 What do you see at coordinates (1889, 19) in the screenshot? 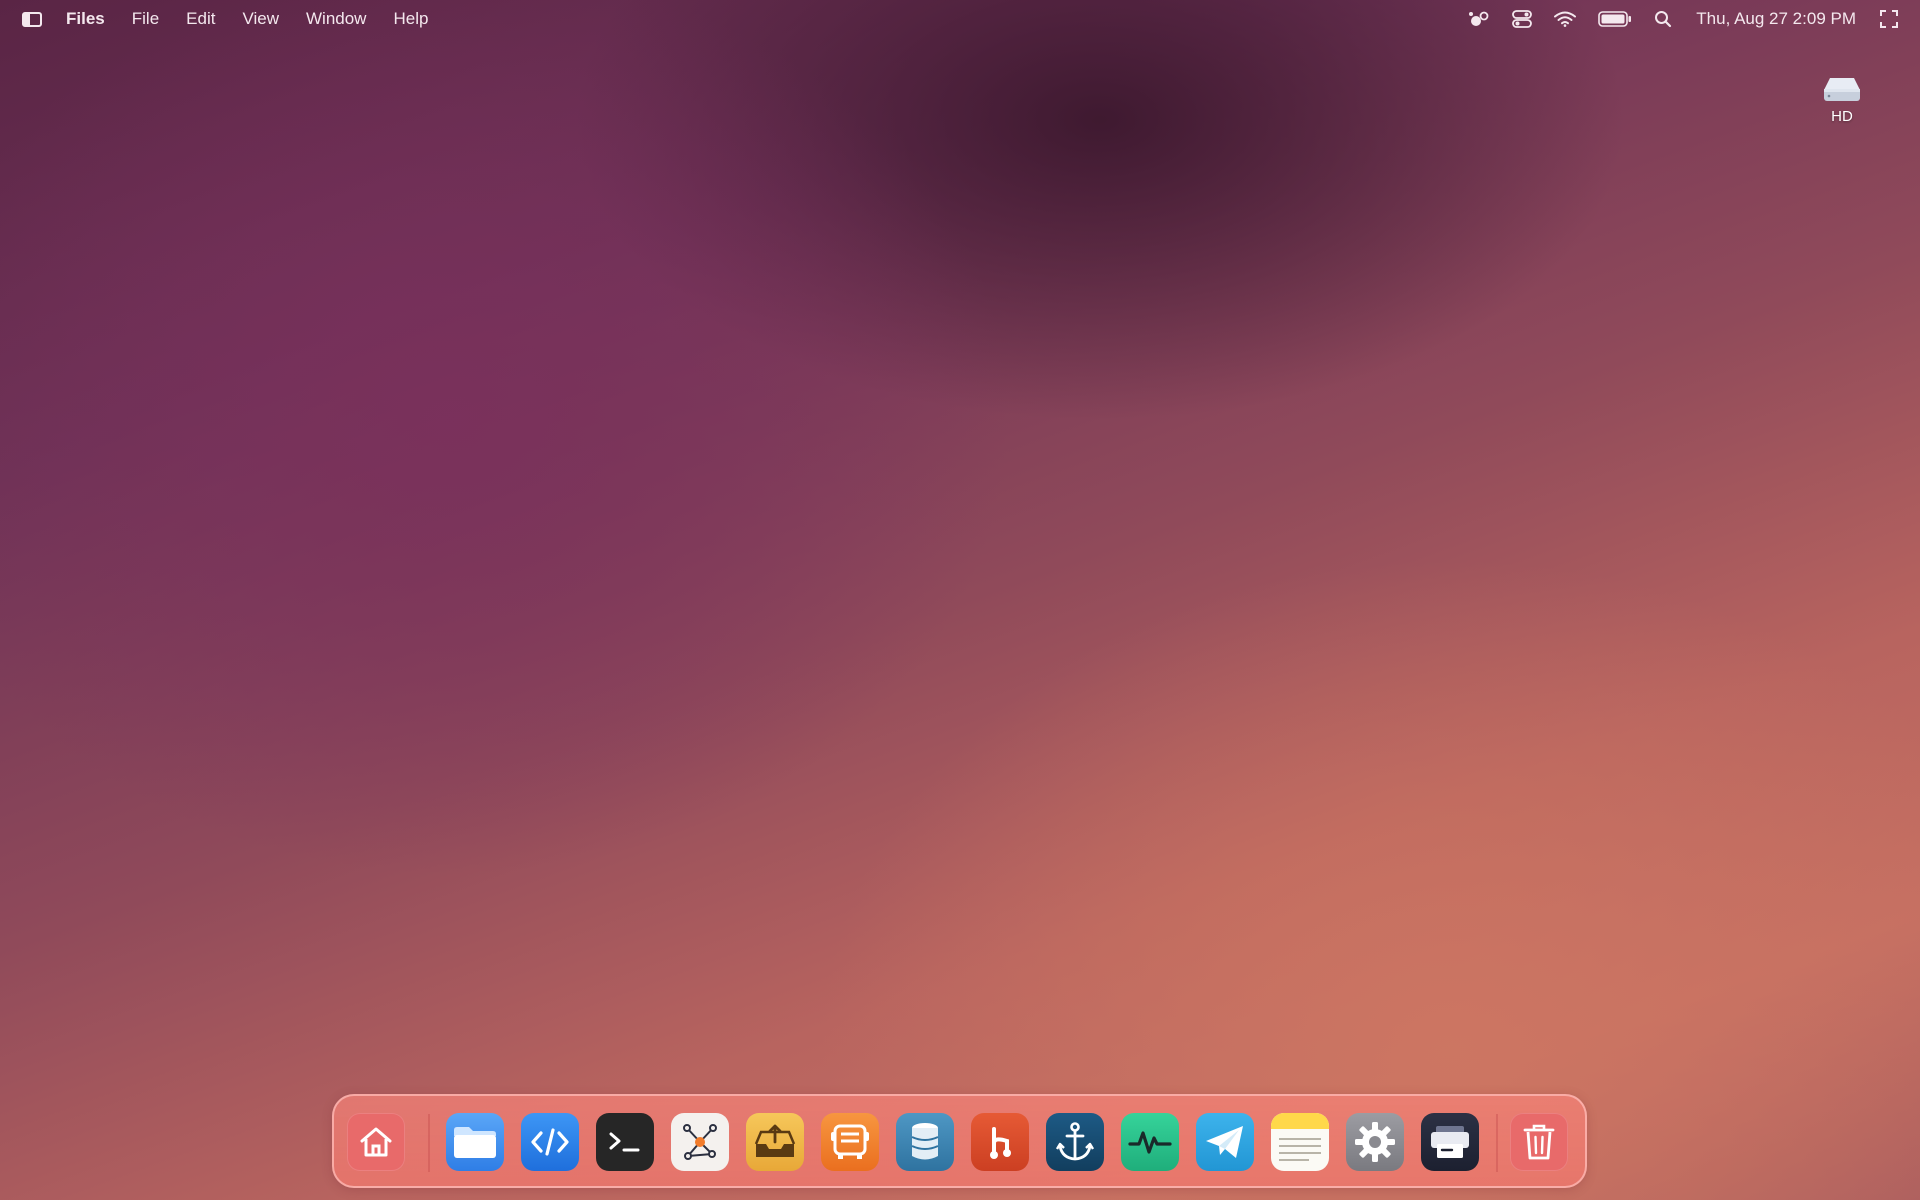
I see `fullscreen-icon` at bounding box center [1889, 19].